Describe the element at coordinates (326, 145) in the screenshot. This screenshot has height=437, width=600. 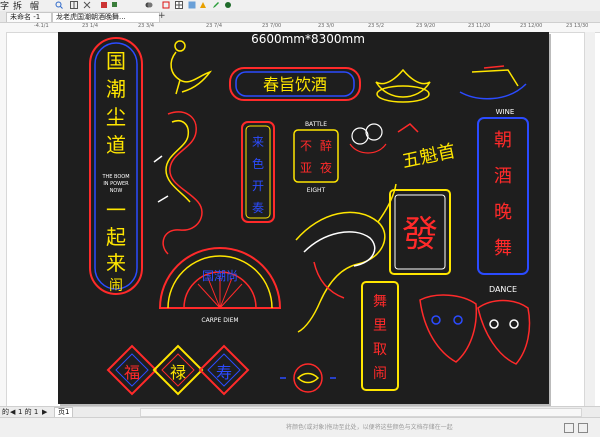
I see `battle-char-1: 醉` at that location.